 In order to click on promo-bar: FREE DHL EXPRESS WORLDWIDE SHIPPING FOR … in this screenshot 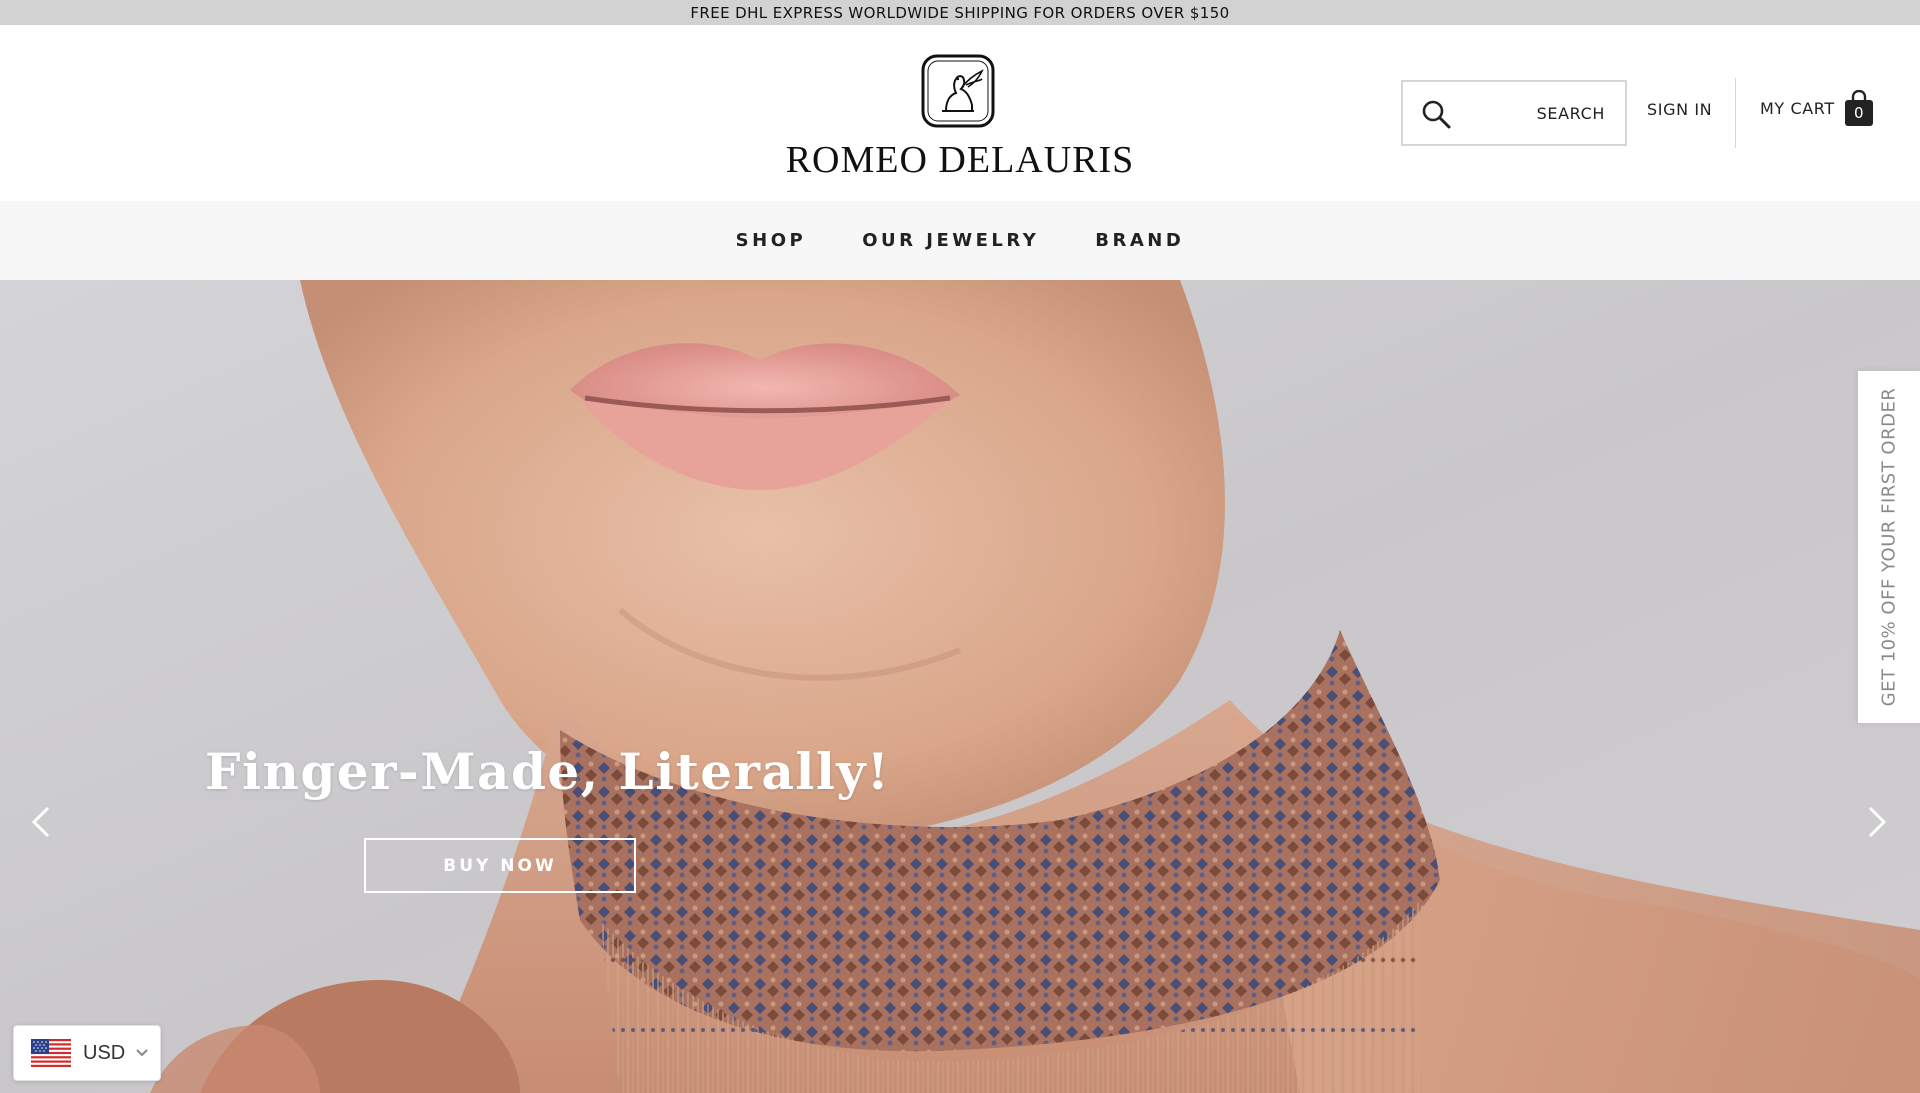, I will do `click(960, 12)`.